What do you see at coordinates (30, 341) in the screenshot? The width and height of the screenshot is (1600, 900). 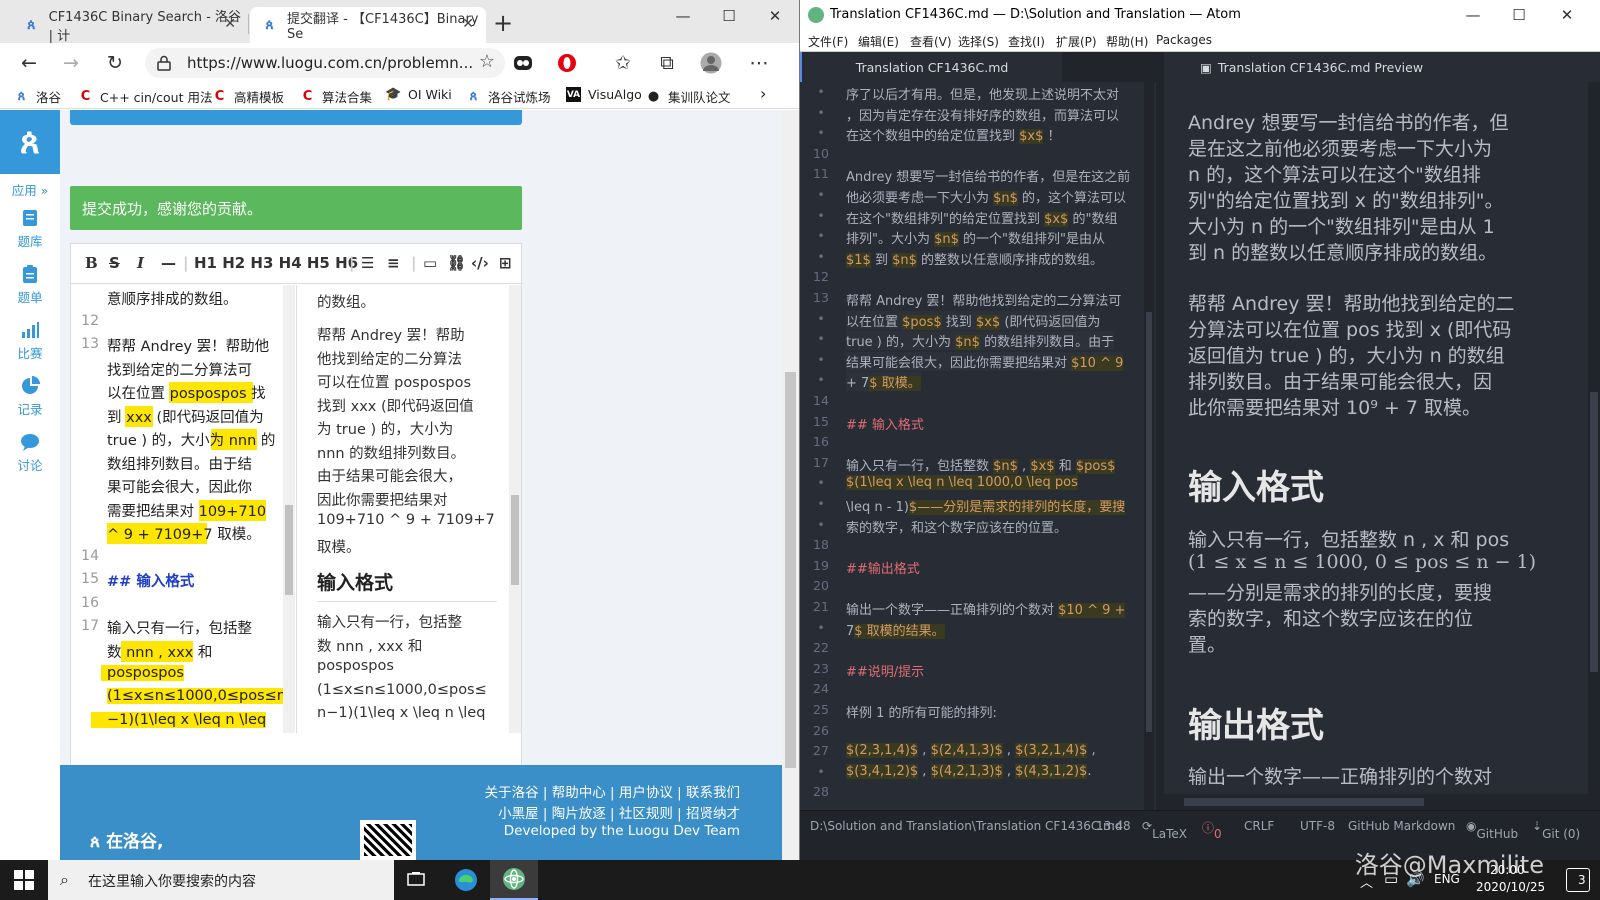 I see `nav-contests: 比赛` at bounding box center [30, 341].